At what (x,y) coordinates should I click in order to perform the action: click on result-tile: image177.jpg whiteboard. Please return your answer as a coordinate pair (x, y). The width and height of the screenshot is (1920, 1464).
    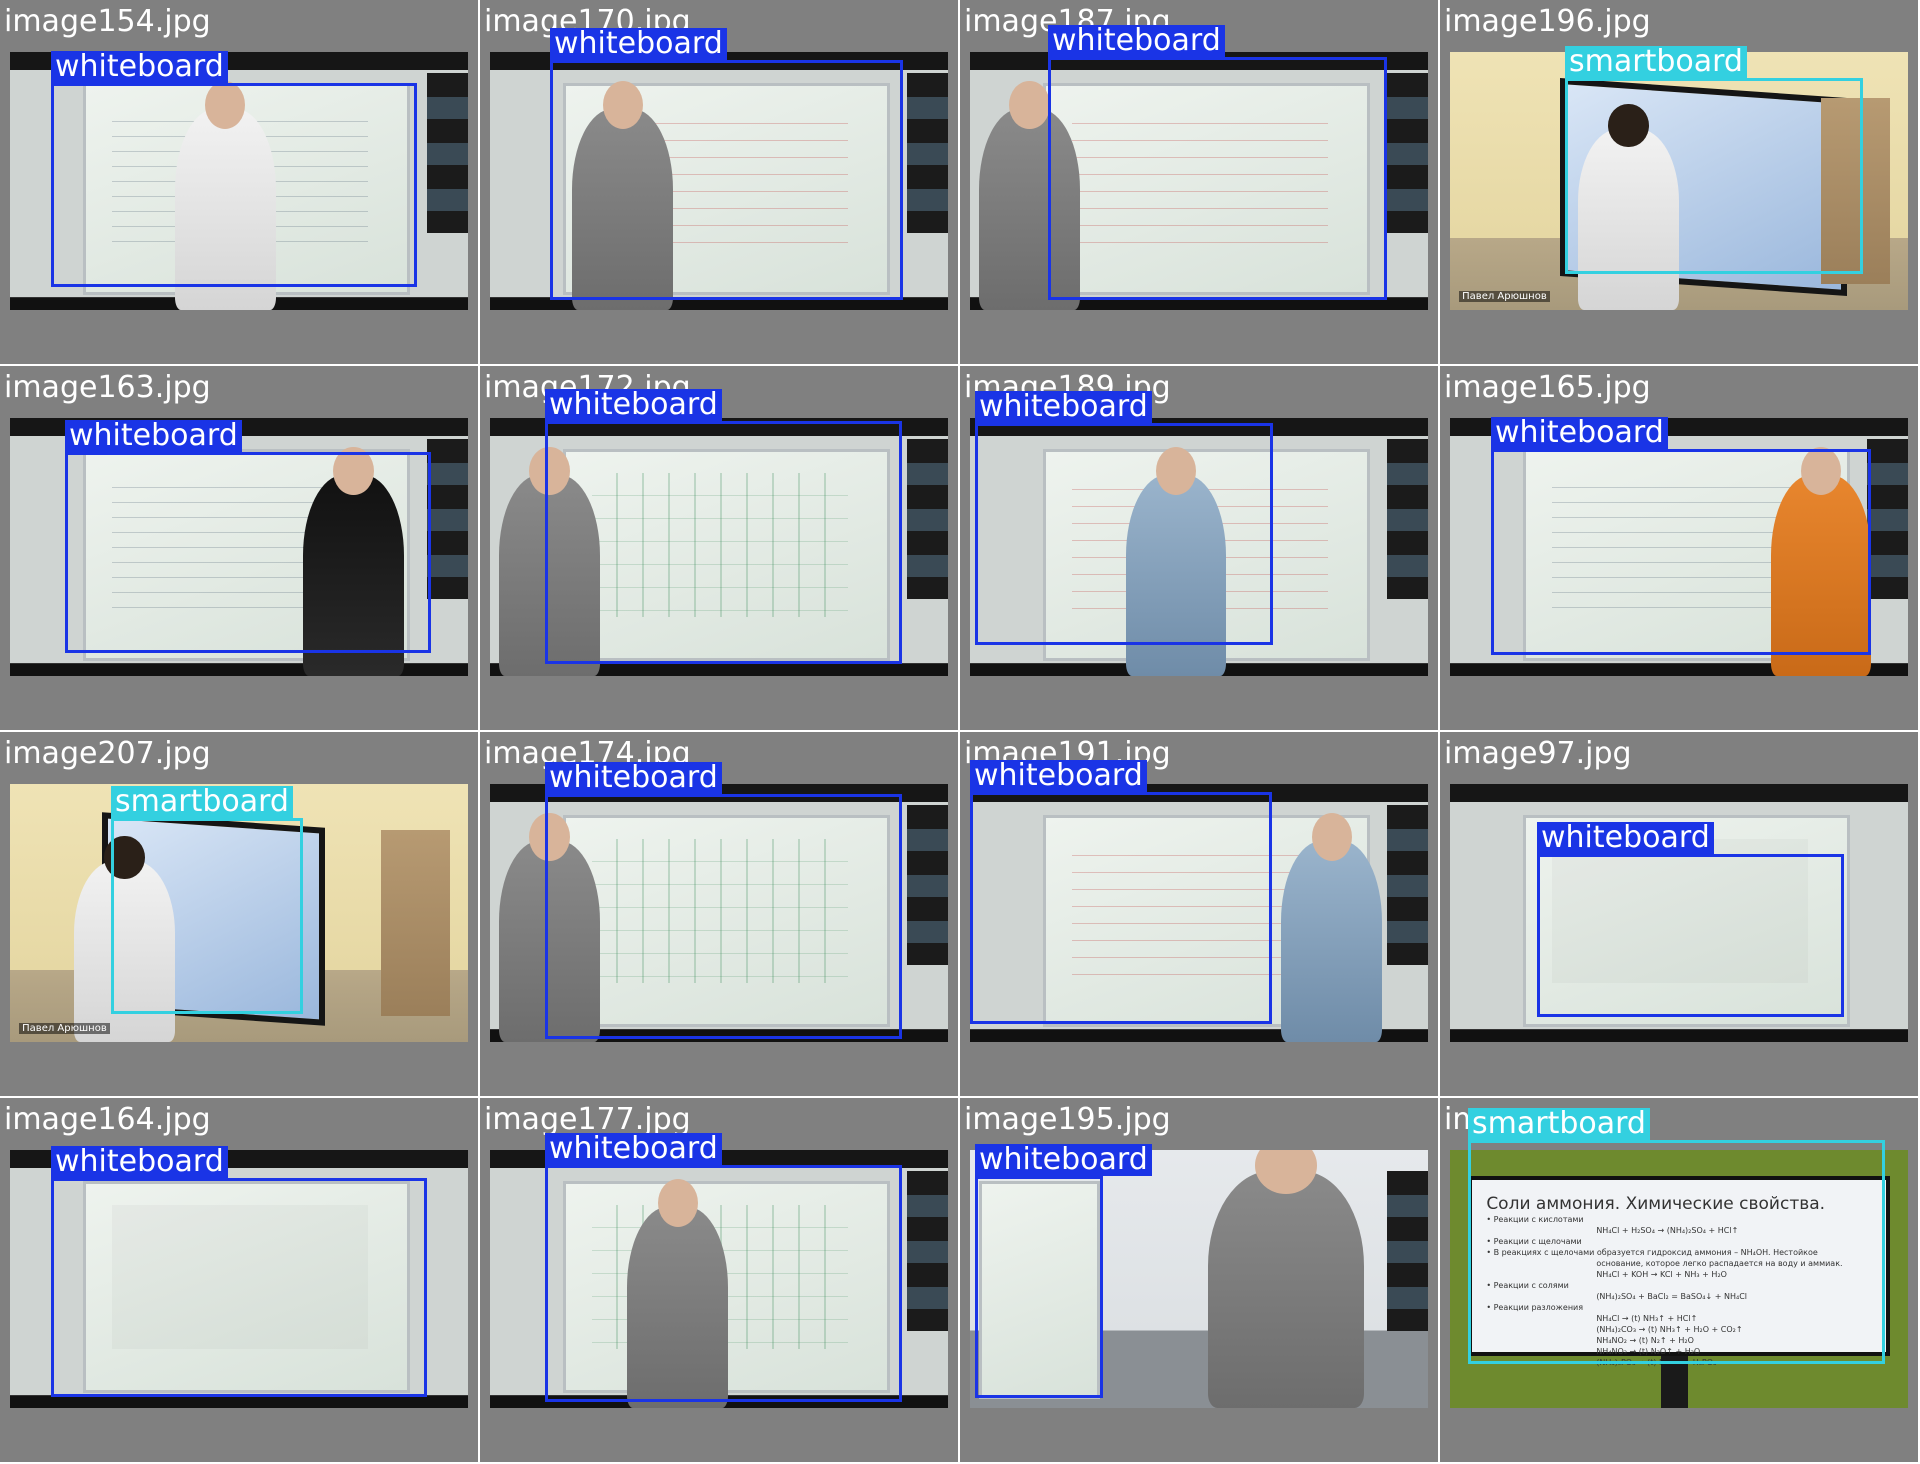
    Looking at the image, I should click on (719, 1280).